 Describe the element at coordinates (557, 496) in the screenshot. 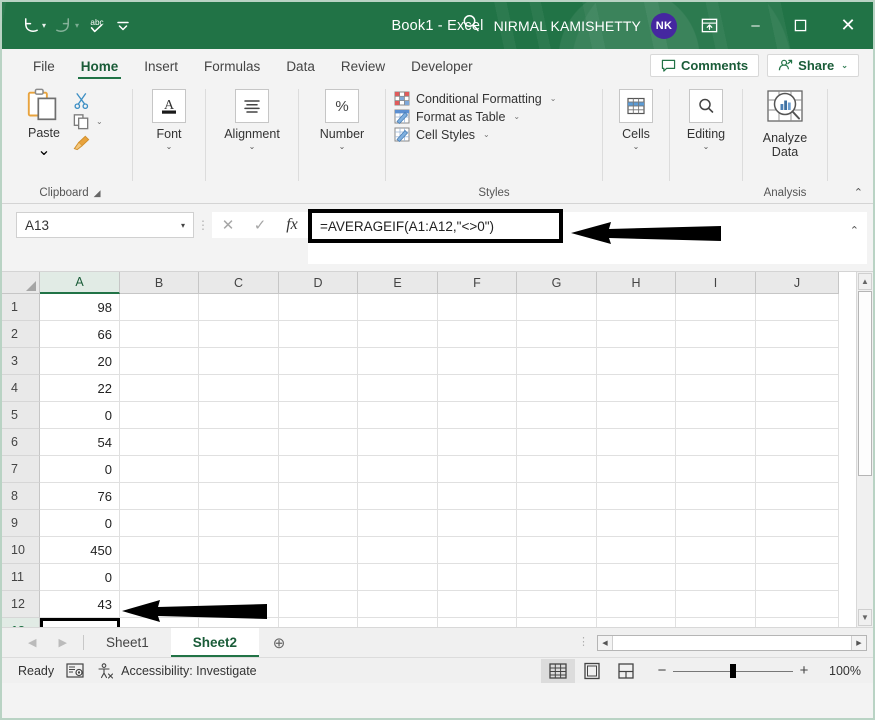

I see `cell-G8` at that location.